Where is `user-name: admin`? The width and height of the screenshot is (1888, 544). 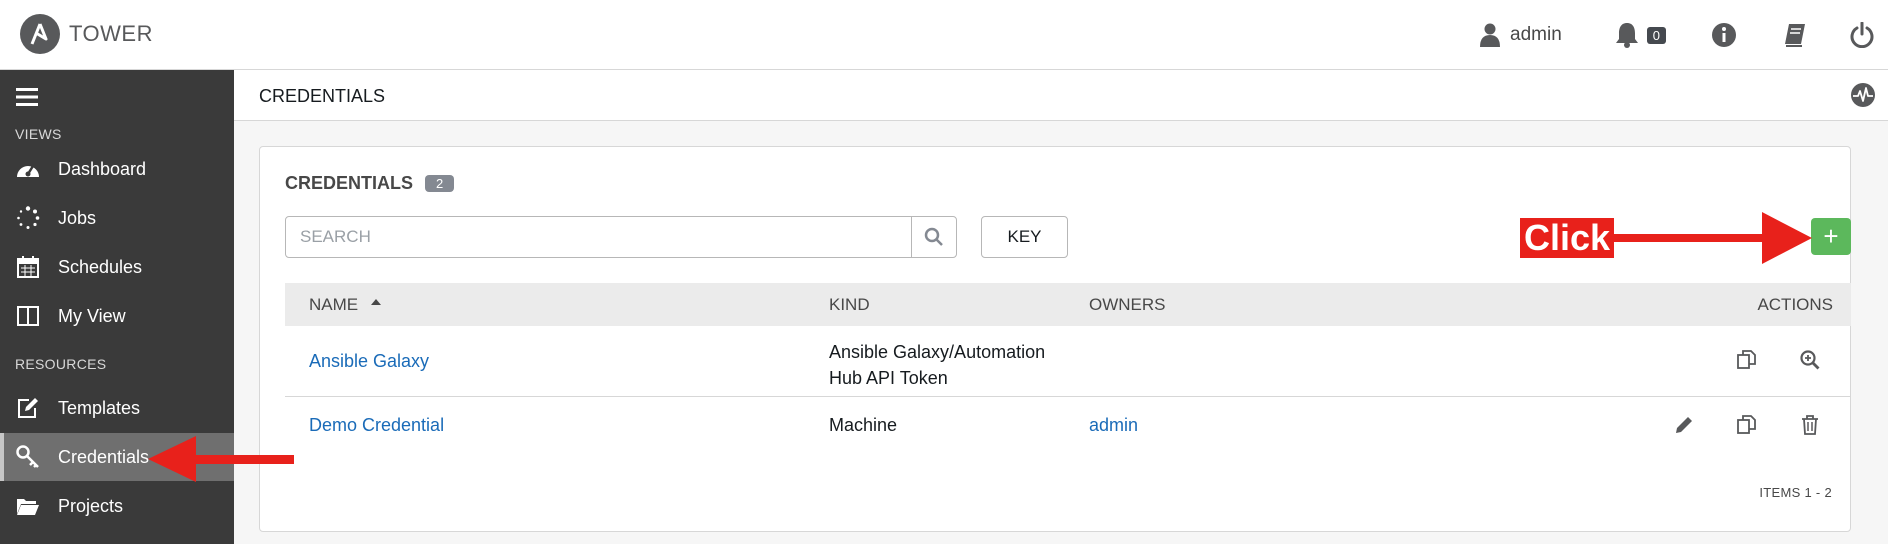
user-name: admin is located at coordinates (1536, 34).